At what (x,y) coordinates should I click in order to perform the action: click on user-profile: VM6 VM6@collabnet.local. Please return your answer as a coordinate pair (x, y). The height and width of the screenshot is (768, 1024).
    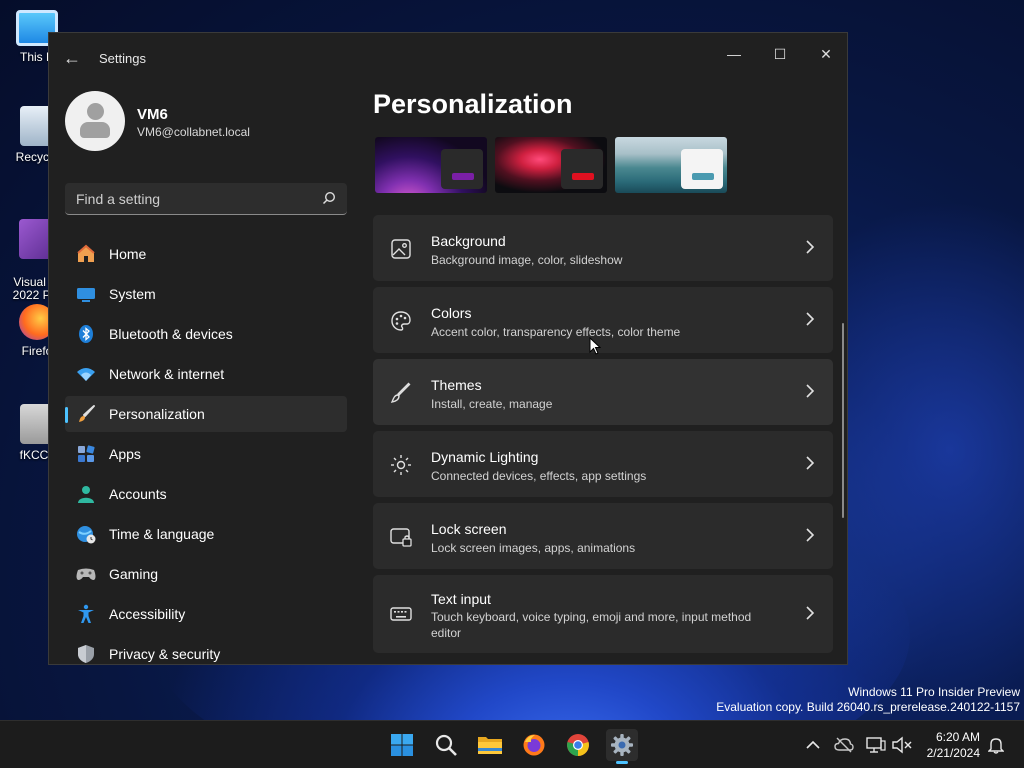
    Looking at the image, I should click on (206, 125).